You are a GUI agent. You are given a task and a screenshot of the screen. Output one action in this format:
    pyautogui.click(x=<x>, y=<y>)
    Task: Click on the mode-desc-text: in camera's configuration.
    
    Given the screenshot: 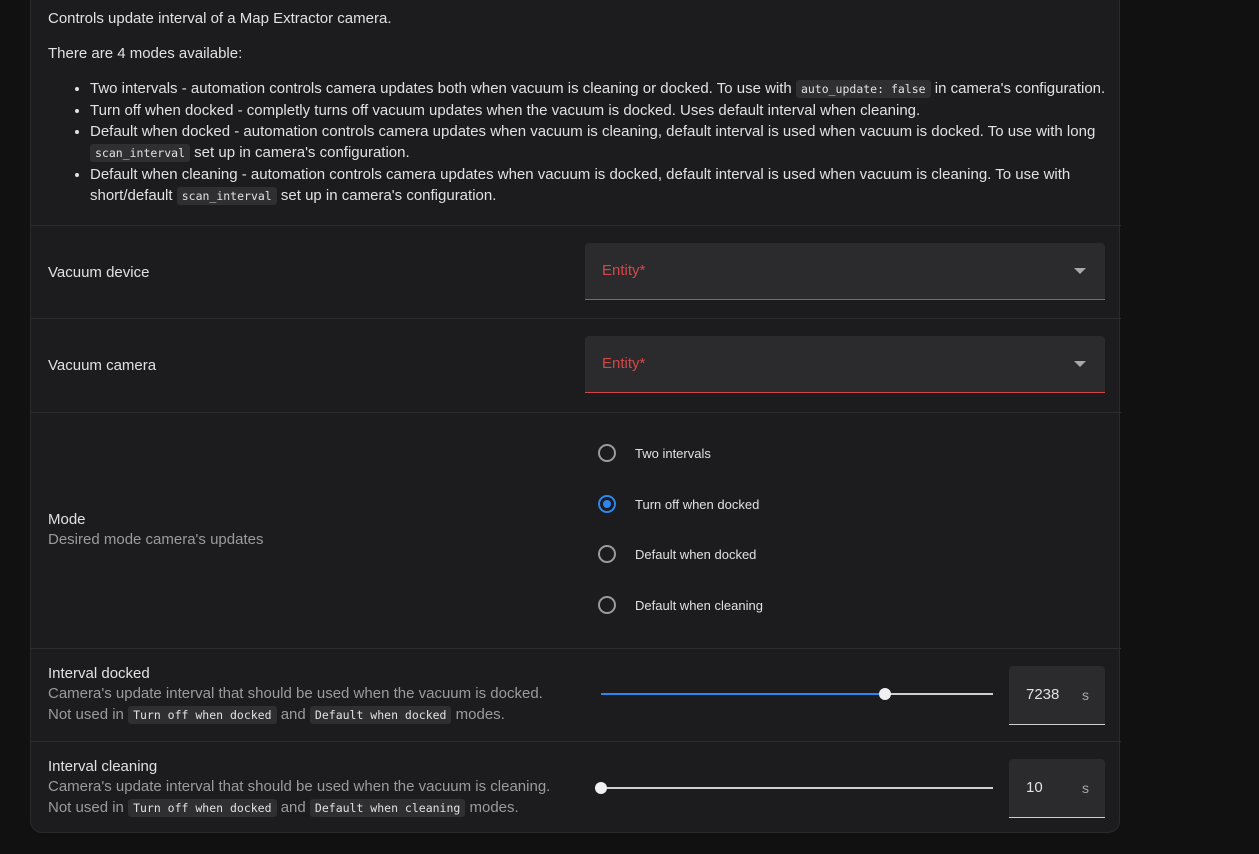 What is the action you would take?
    pyautogui.click(x=1018, y=88)
    